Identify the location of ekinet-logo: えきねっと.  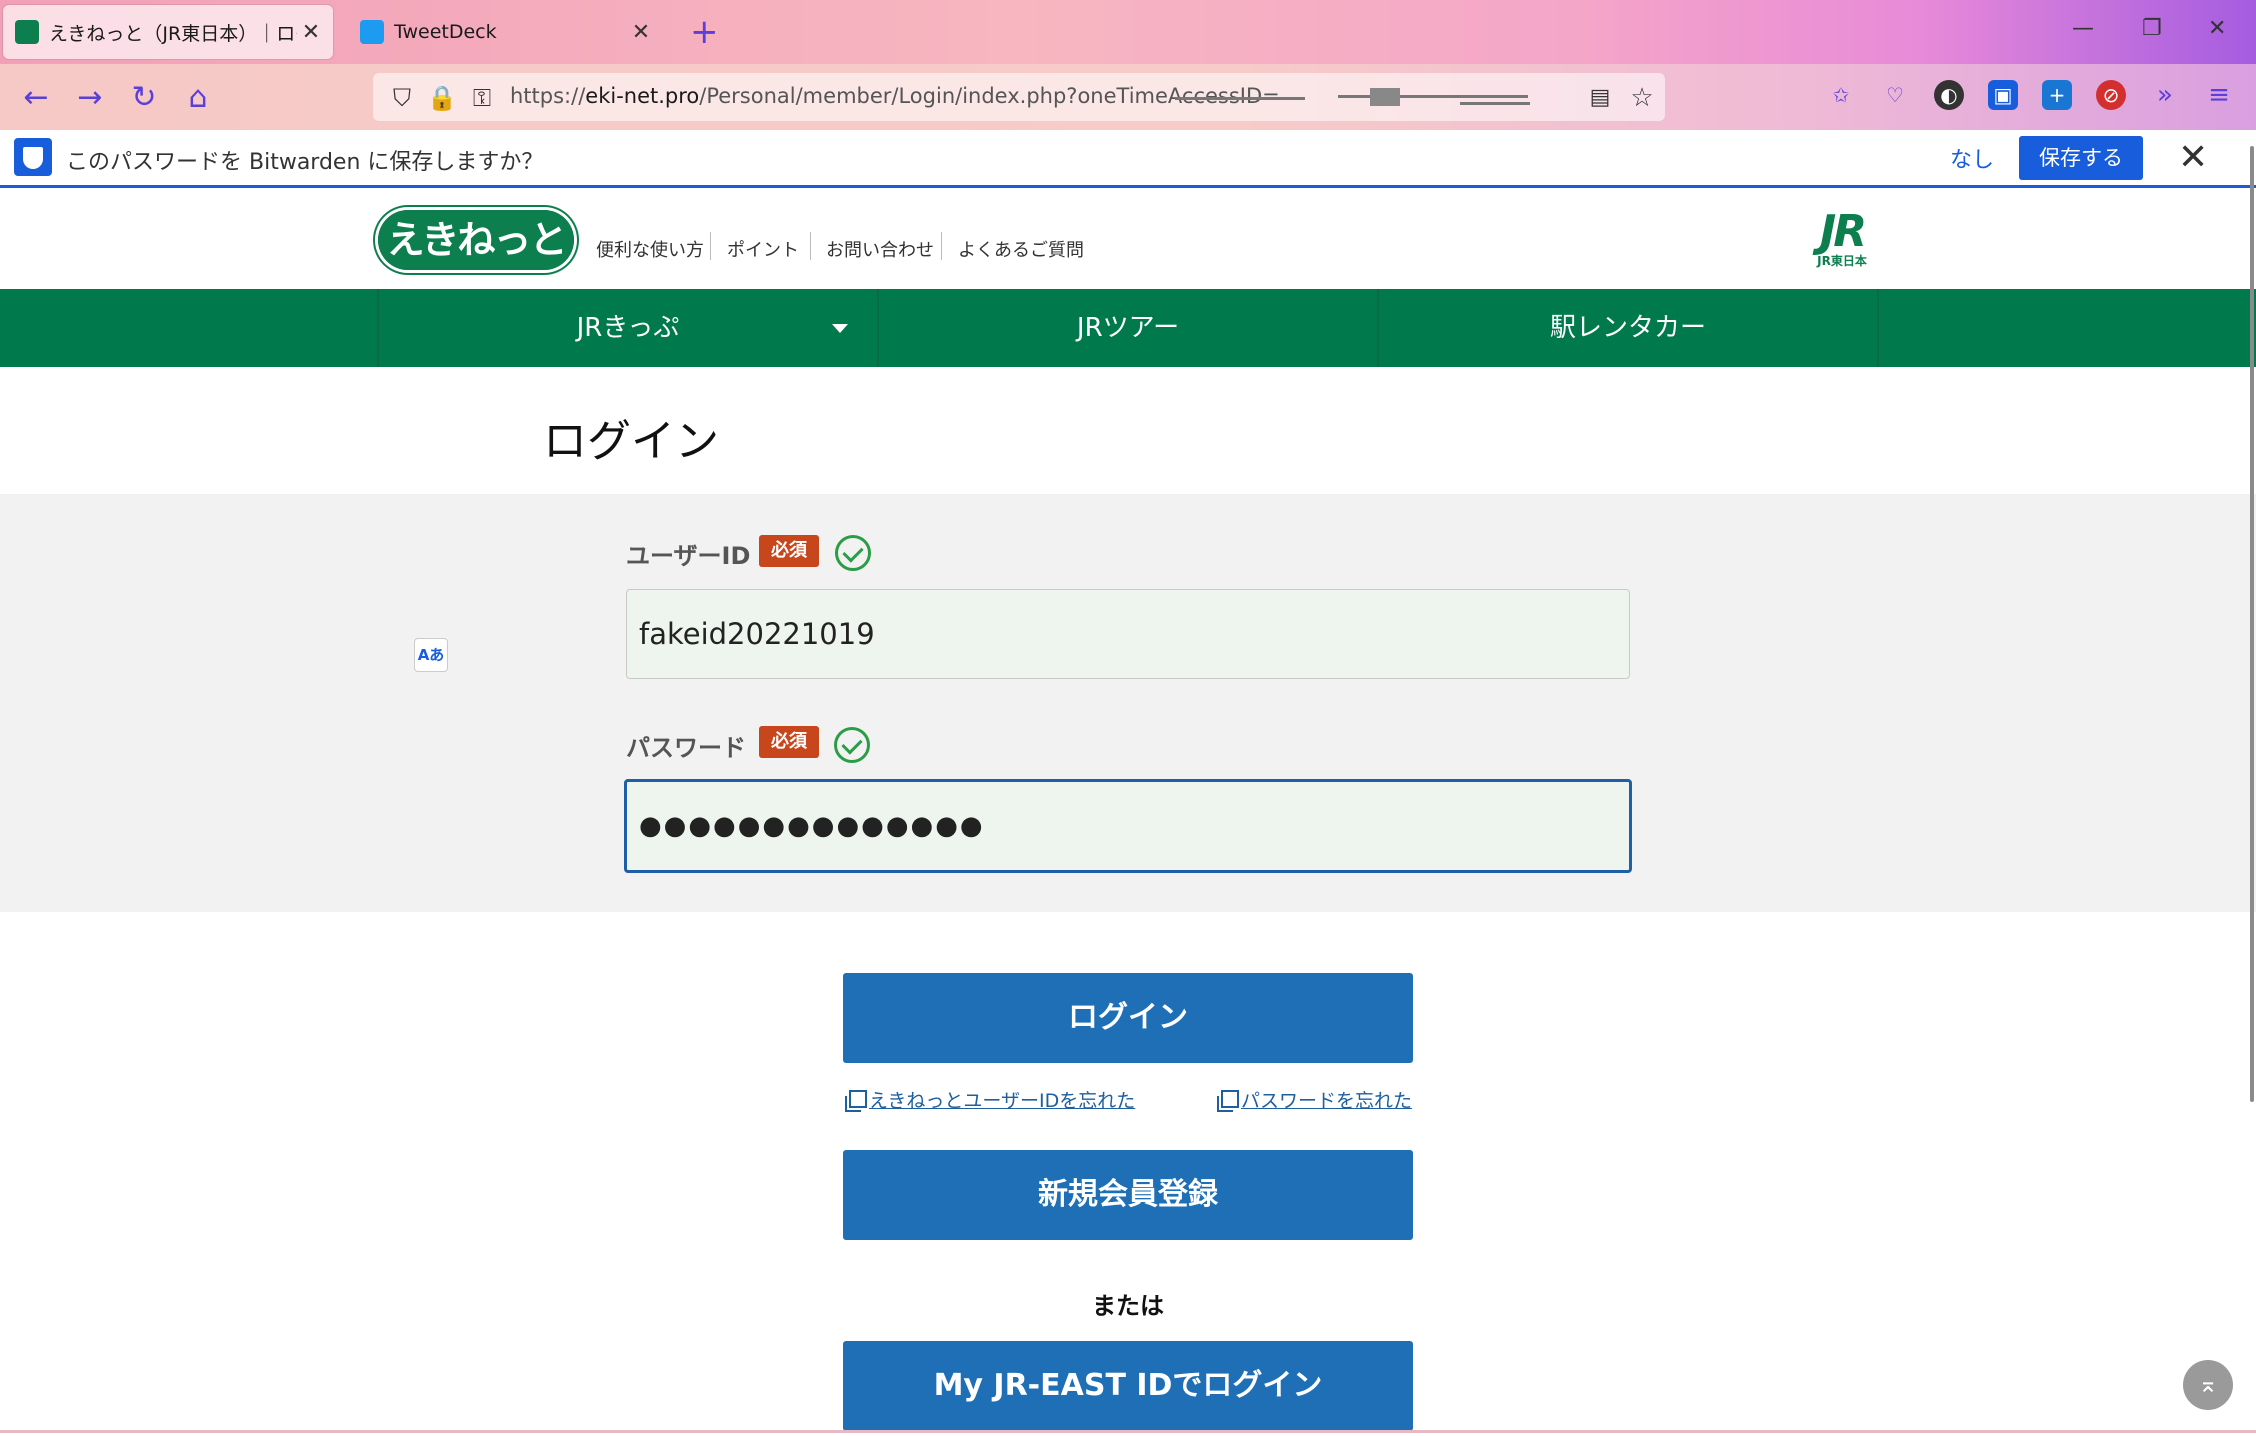
(476, 240).